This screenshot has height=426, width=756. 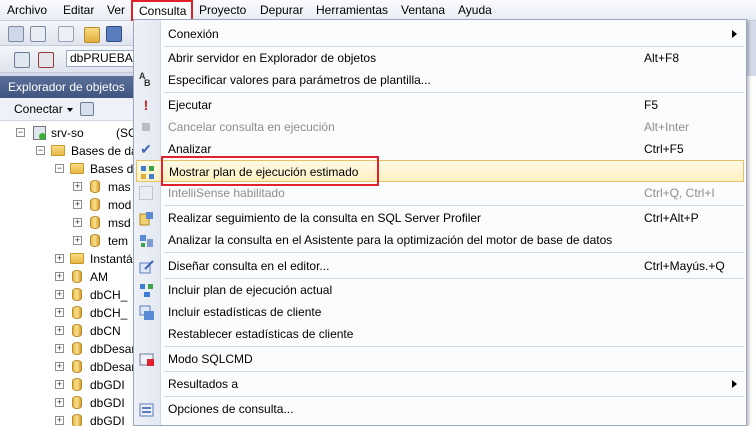 What do you see at coordinates (423, 10) in the screenshot?
I see `menu-ventana: Ventana` at bounding box center [423, 10].